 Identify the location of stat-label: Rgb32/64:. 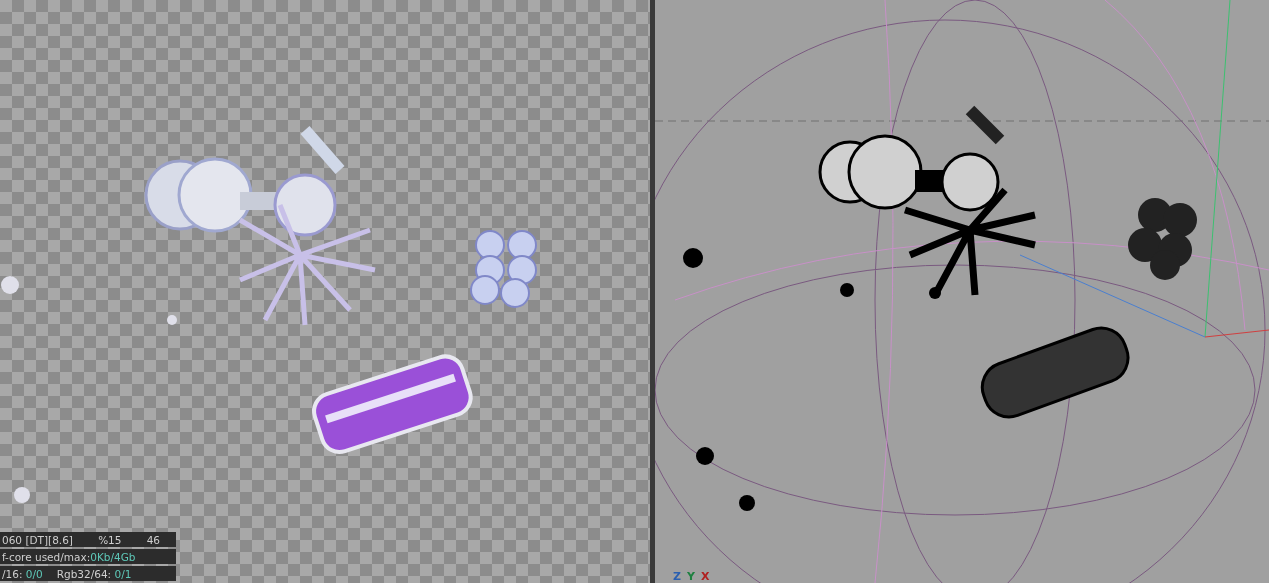
(84, 573).